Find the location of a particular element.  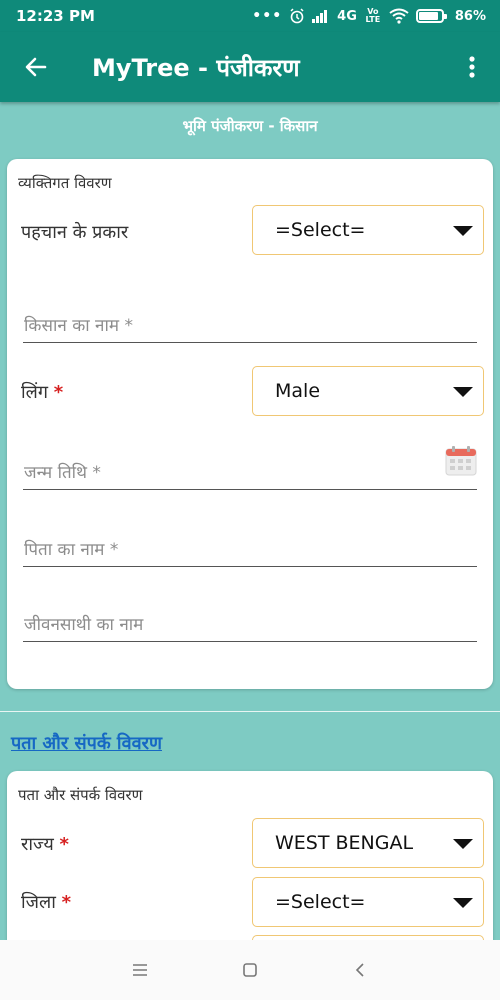

app-bar: MyTree - पंजीकरण is located at coordinates (250, 67).